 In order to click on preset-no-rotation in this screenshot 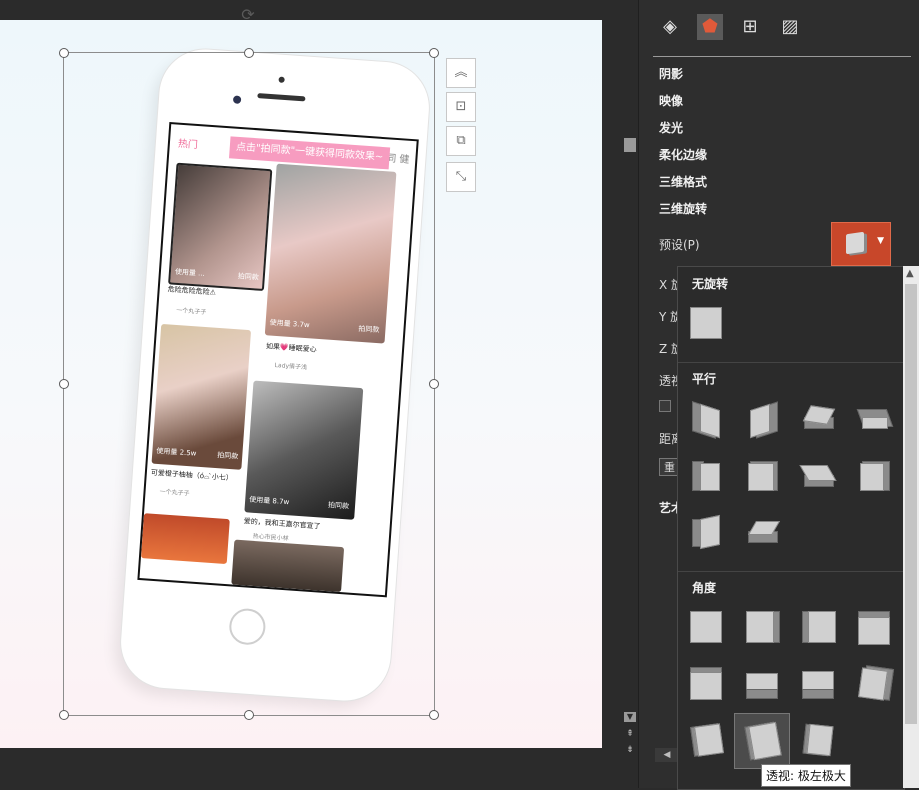, I will do `click(706, 323)`.